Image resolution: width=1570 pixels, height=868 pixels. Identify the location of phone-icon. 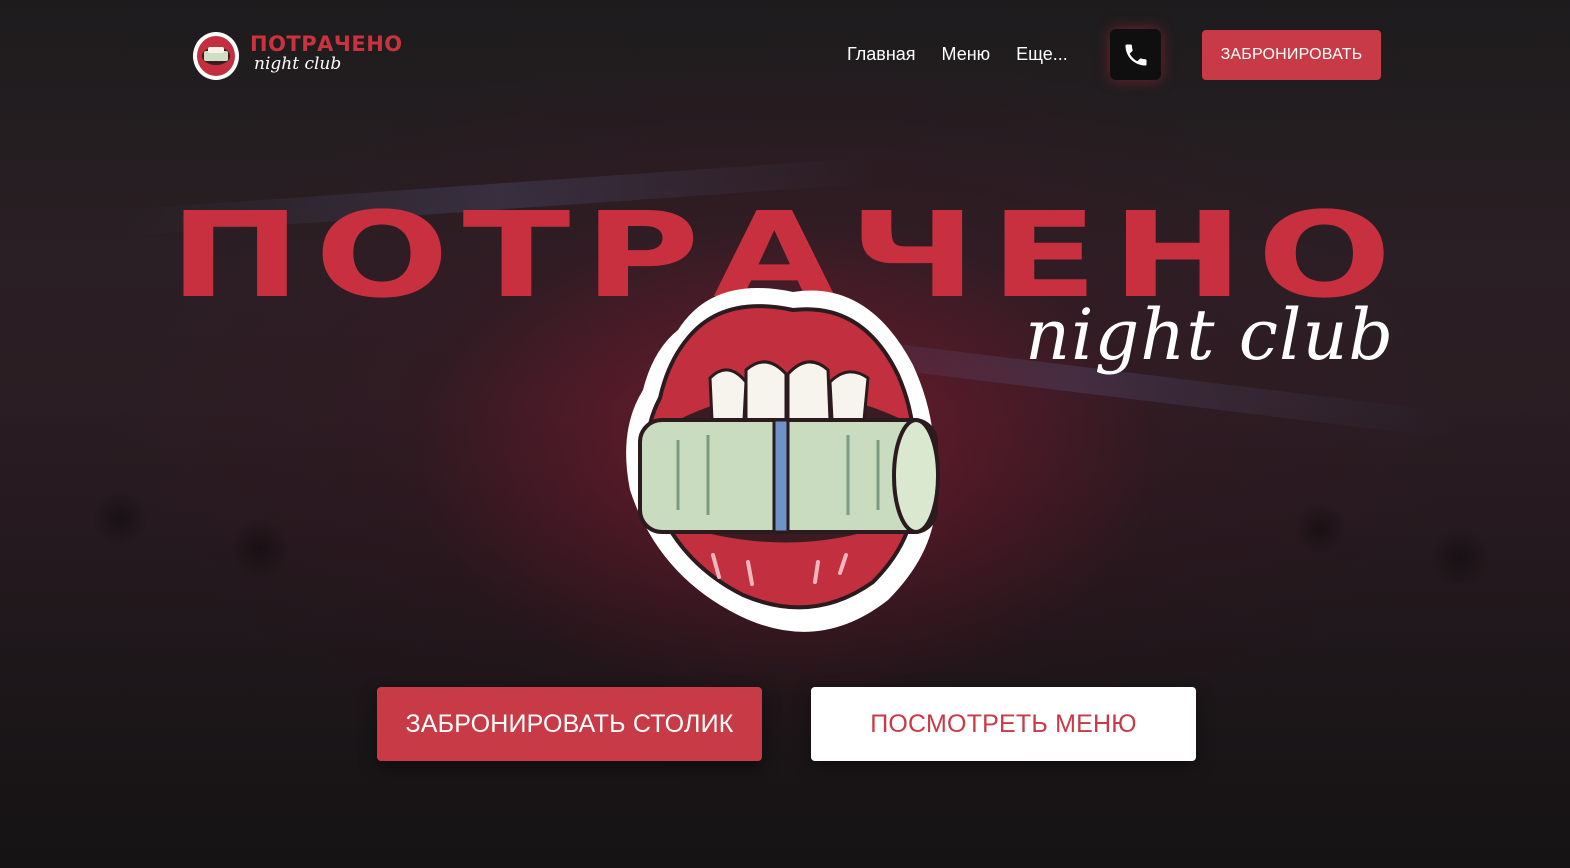
(1135, 54).